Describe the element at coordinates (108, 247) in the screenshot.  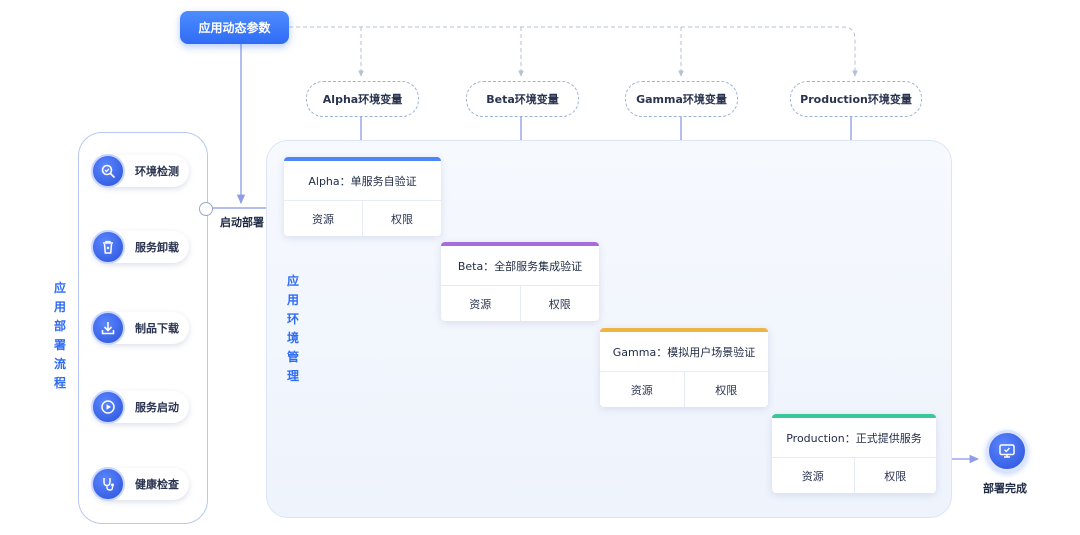
I see `trash-icon` at that location.